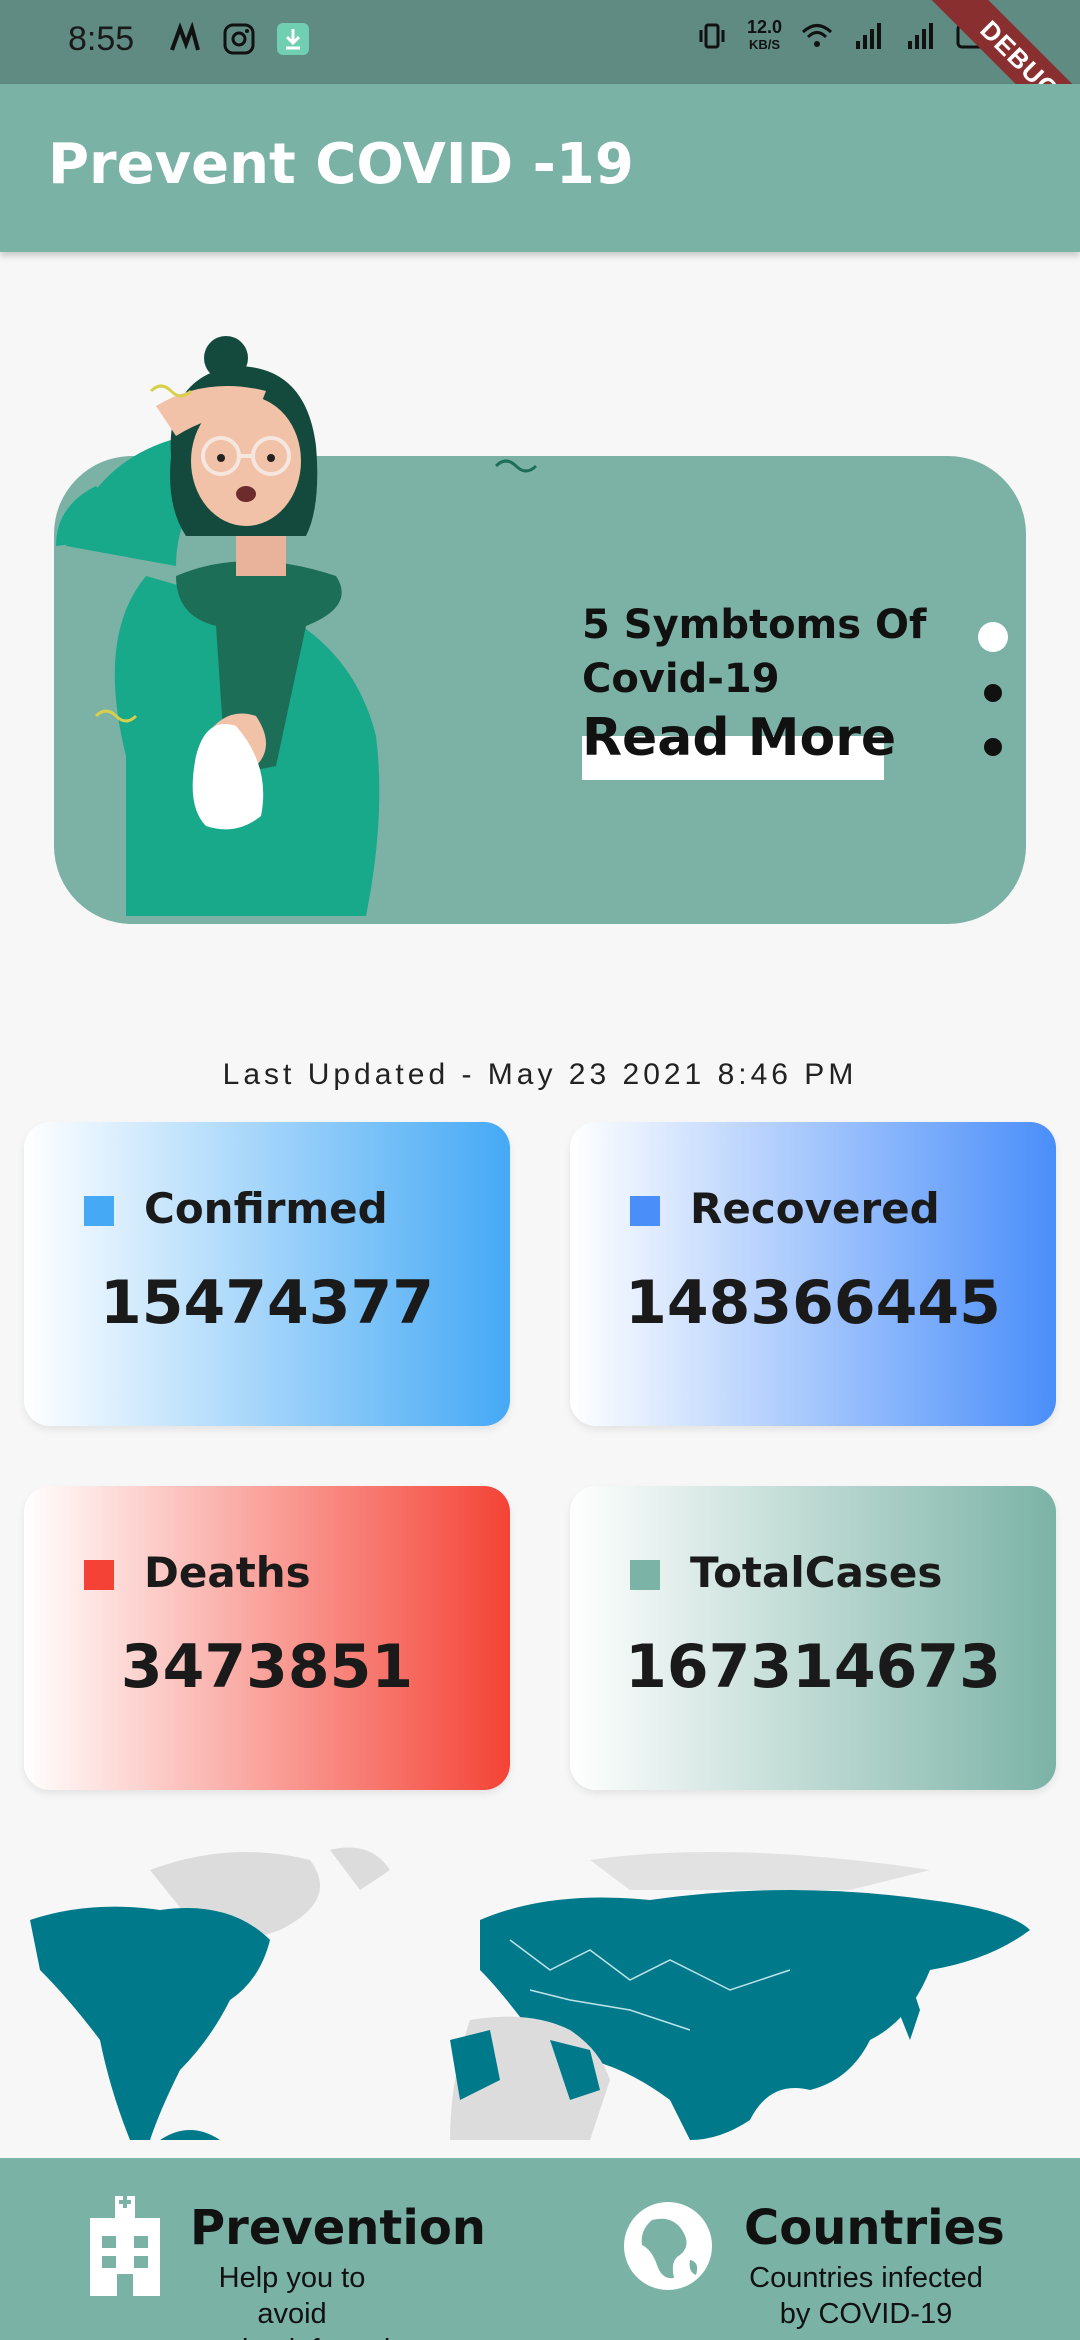  Describe the element at coordinates (185, 36) in the screenshot. I see `app-notification-icon` at that location.